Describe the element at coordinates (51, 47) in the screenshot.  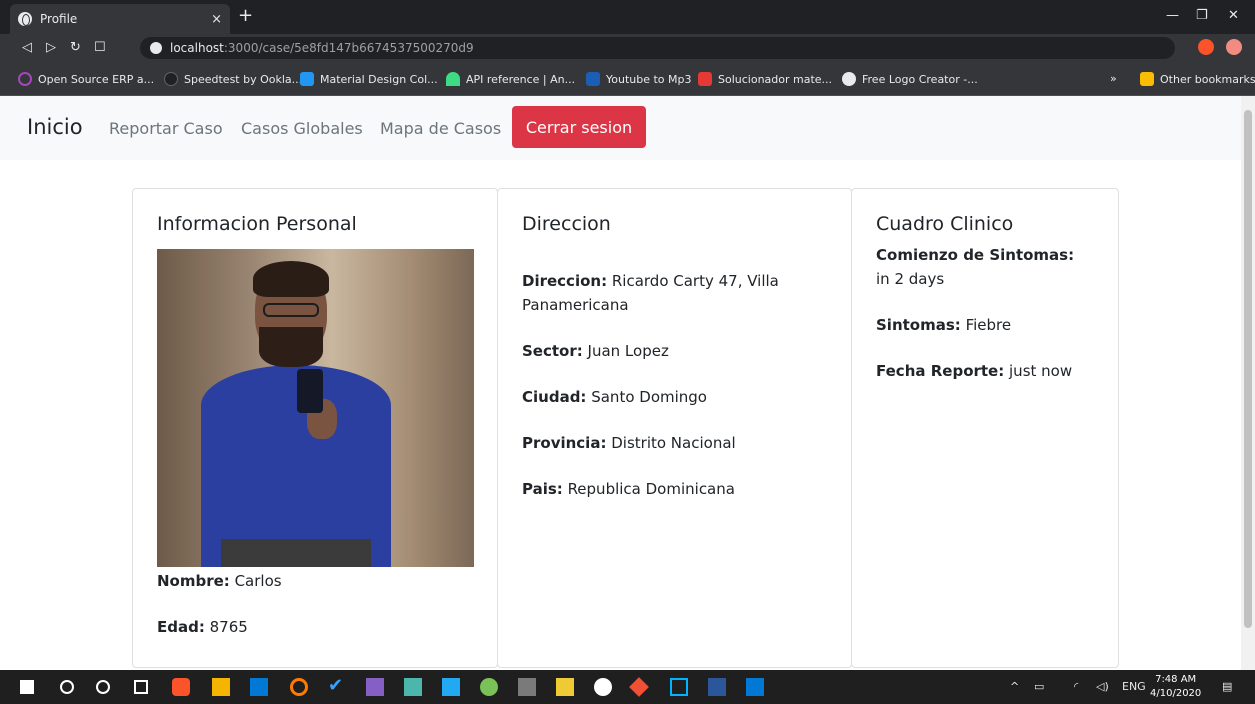
I see `forward-icon: ▷` at that location.